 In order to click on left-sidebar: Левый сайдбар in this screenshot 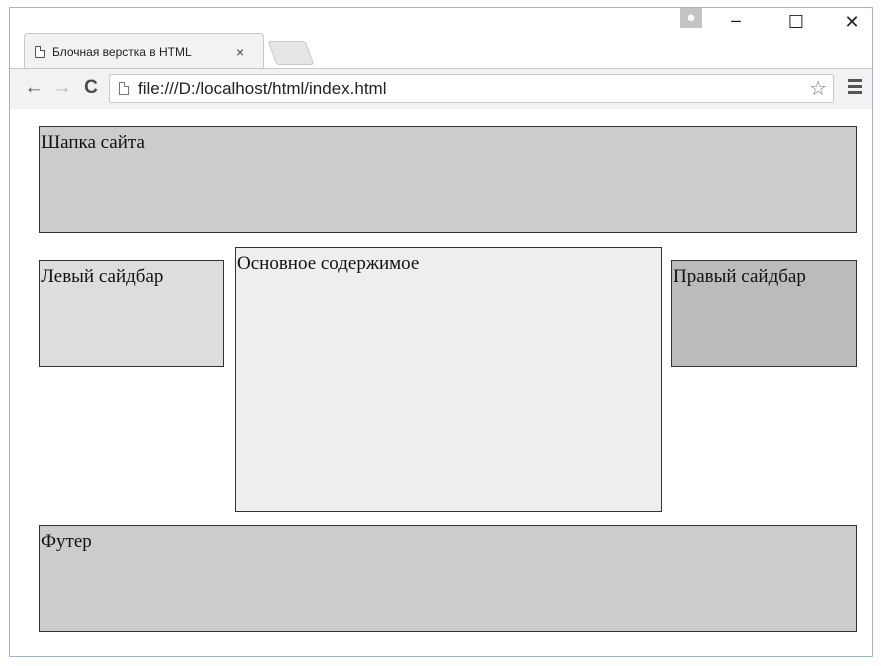, I will do `click(131, 313)`.